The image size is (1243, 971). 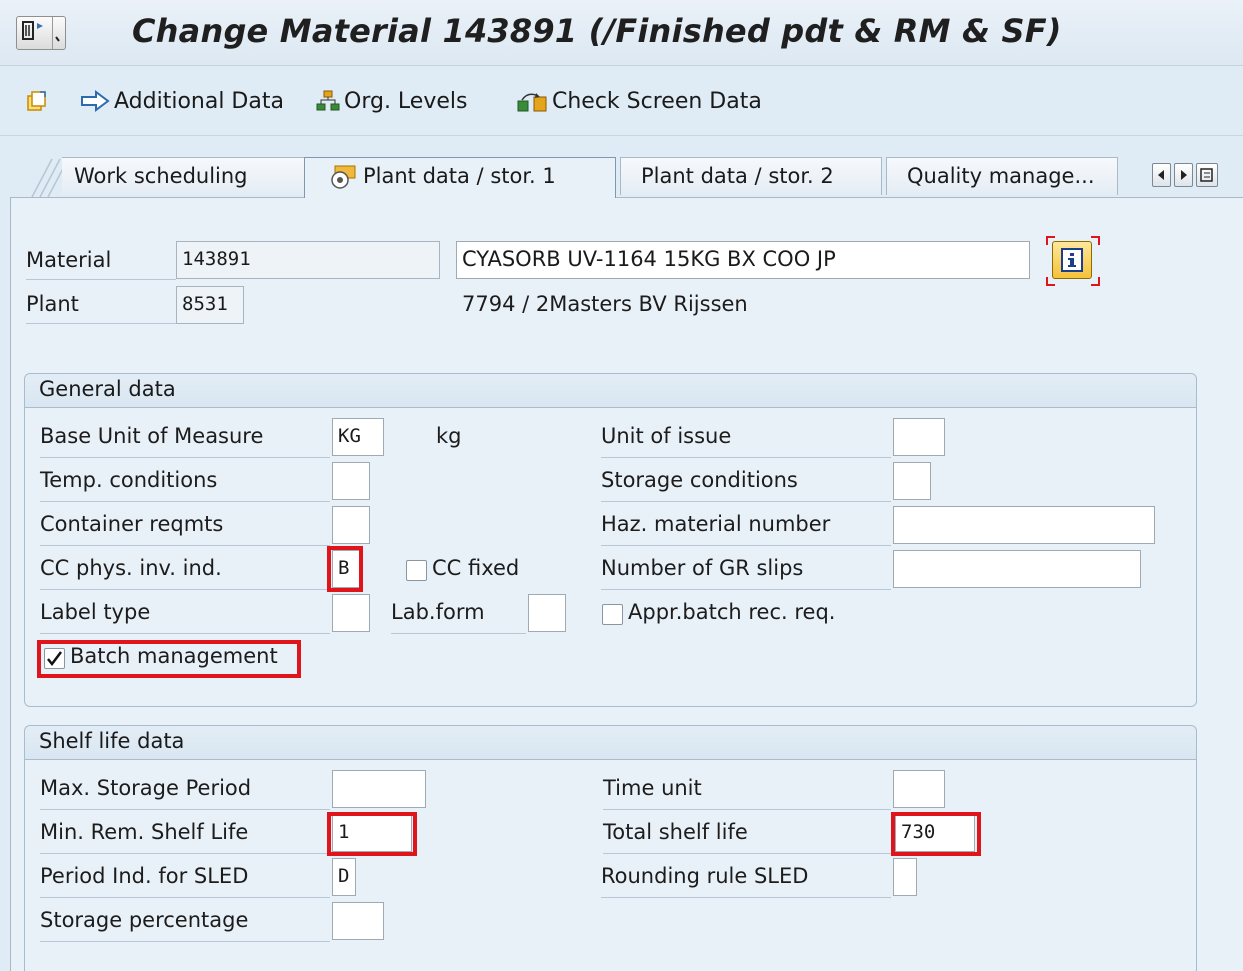 What do you see at coordinates (610, 391) in the screenshot?
I see `general-data-title: General data` at bounding box center [610, 391].